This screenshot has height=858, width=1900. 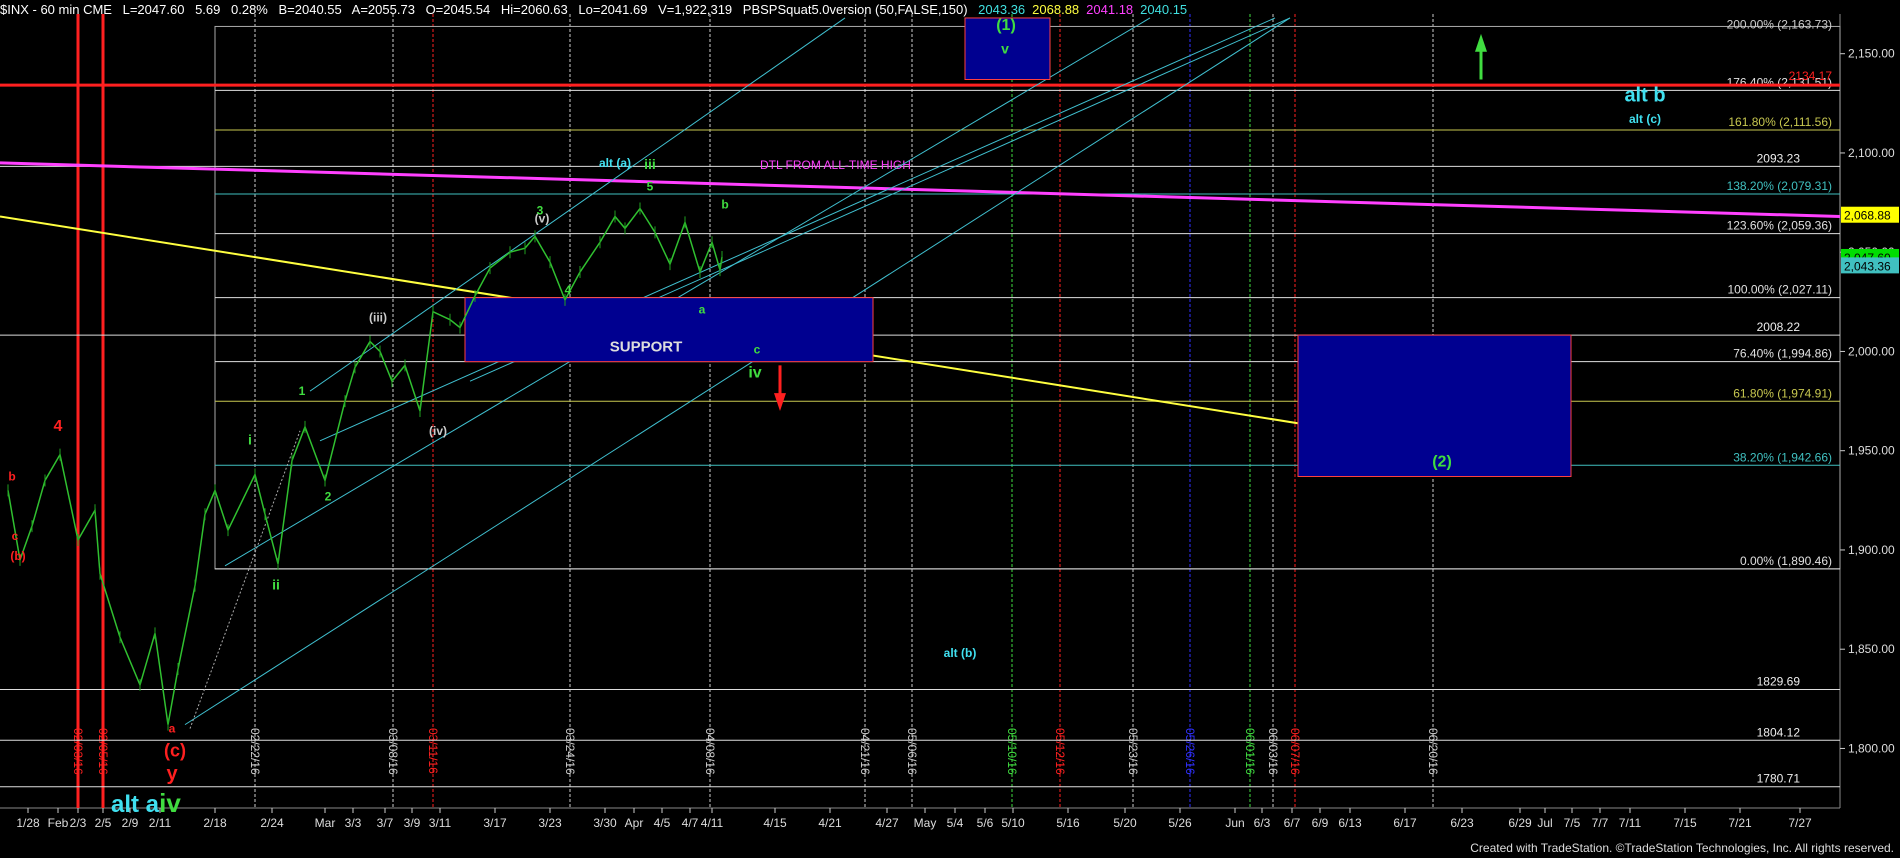 What do you see at coordinates (245, 579) in the screenshot?
I see `dotted-line` at bounding box center [245, 579].